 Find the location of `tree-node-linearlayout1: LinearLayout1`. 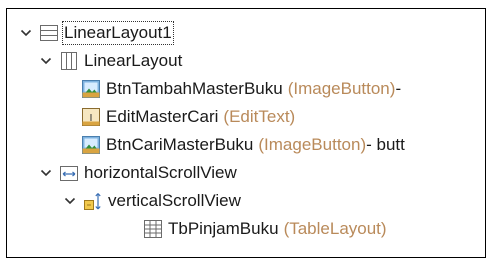

tree-node-linearlayout1: LinearLayout1 is located at coordinates (96, 33).